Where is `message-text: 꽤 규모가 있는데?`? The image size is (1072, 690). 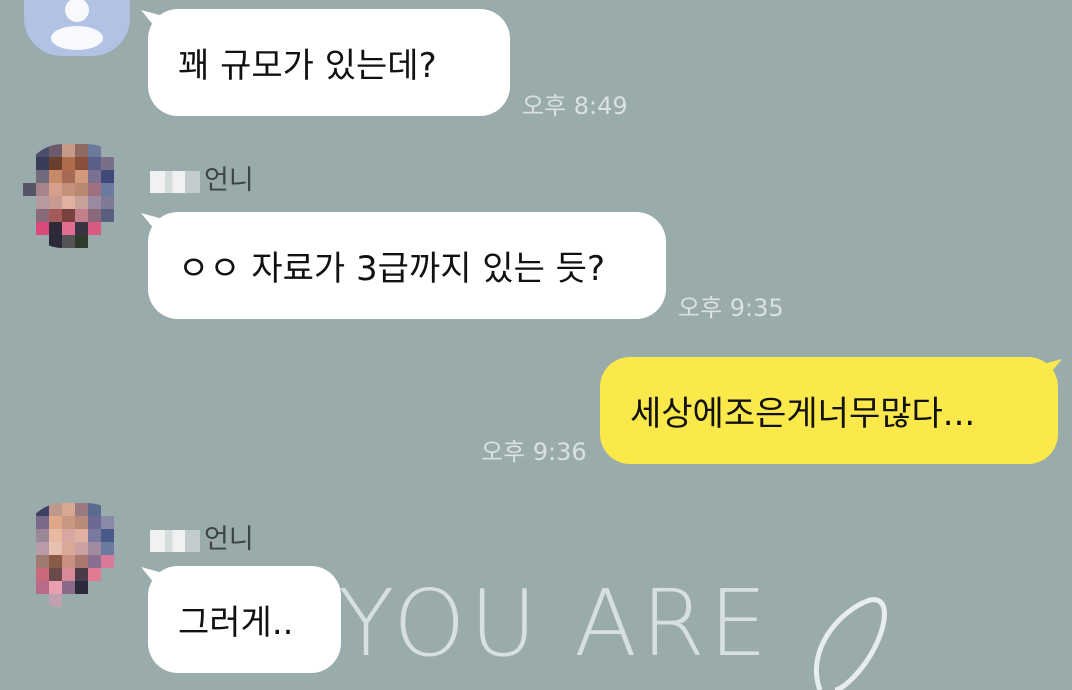
message-text: 꽤 규모가 있는데? is located at coordinates (307, 66).